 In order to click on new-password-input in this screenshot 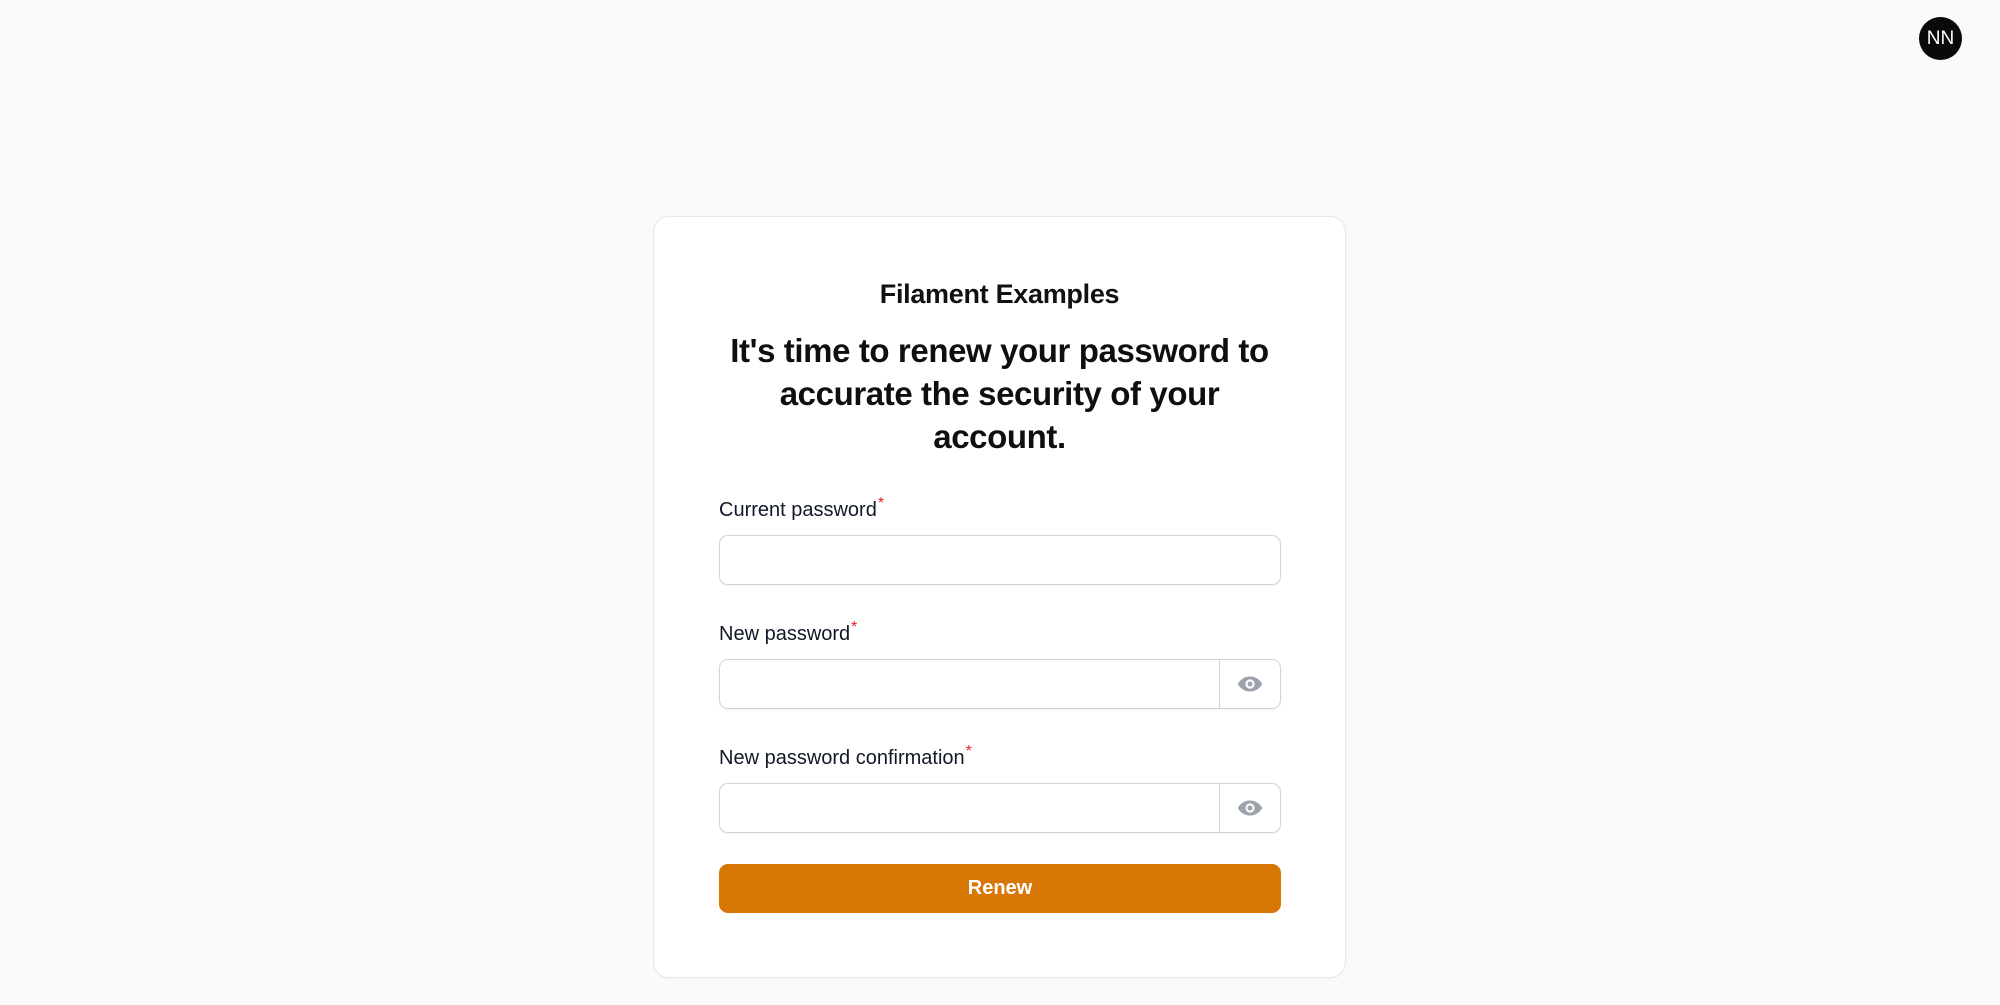, I will do `click(969, 684)`.